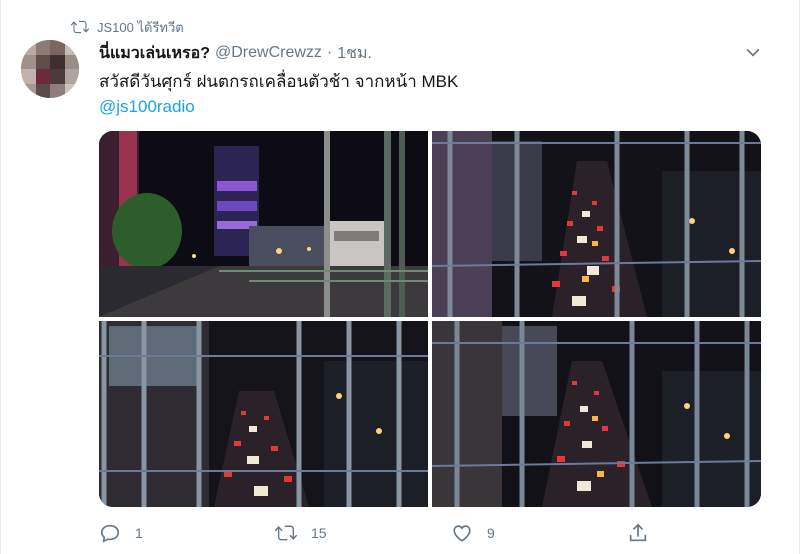 Image resolution: width=800 pixels, height=554 pixels. What do you see at coordinates (154, 53) in the screenshot?
I see `display-name: นี่แมวเล่นเหรอ?` at bounding box center [154, 53].